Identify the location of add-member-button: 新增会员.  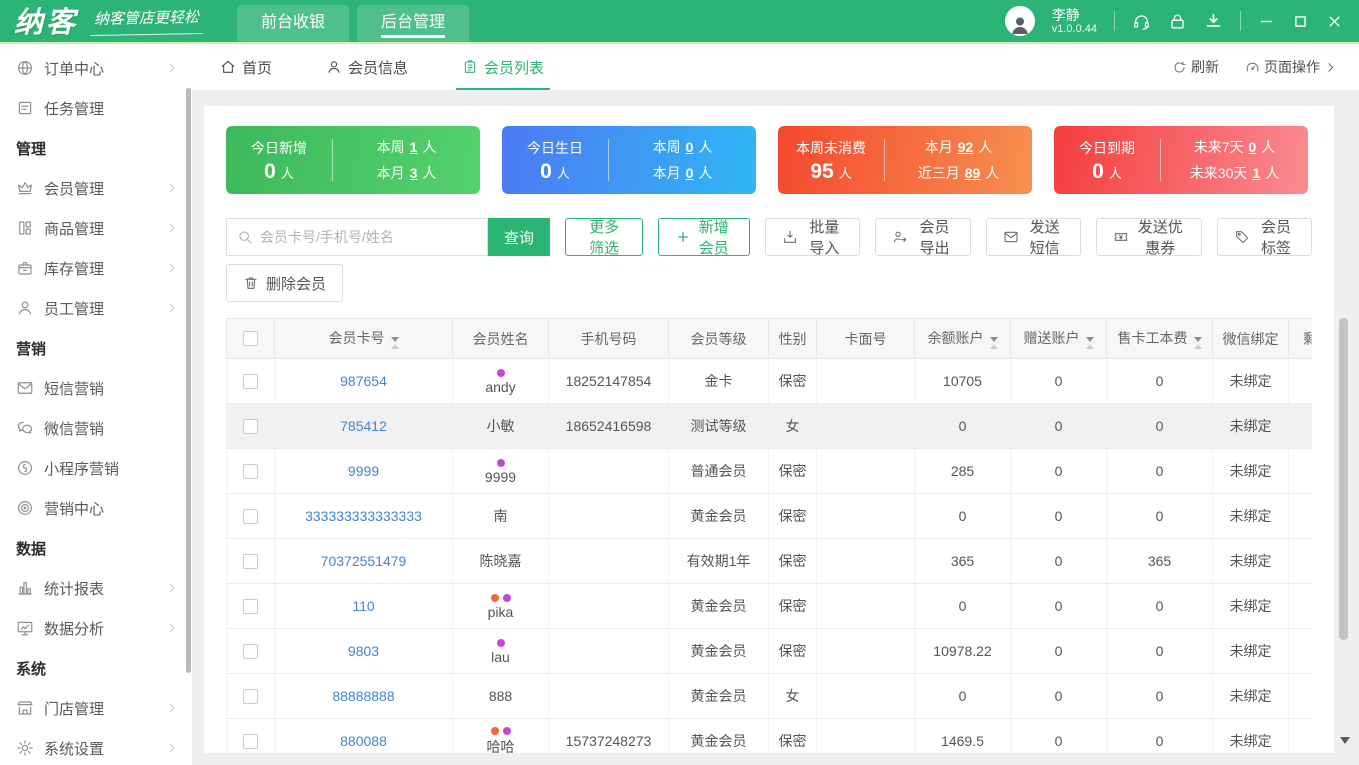
(704, 237).